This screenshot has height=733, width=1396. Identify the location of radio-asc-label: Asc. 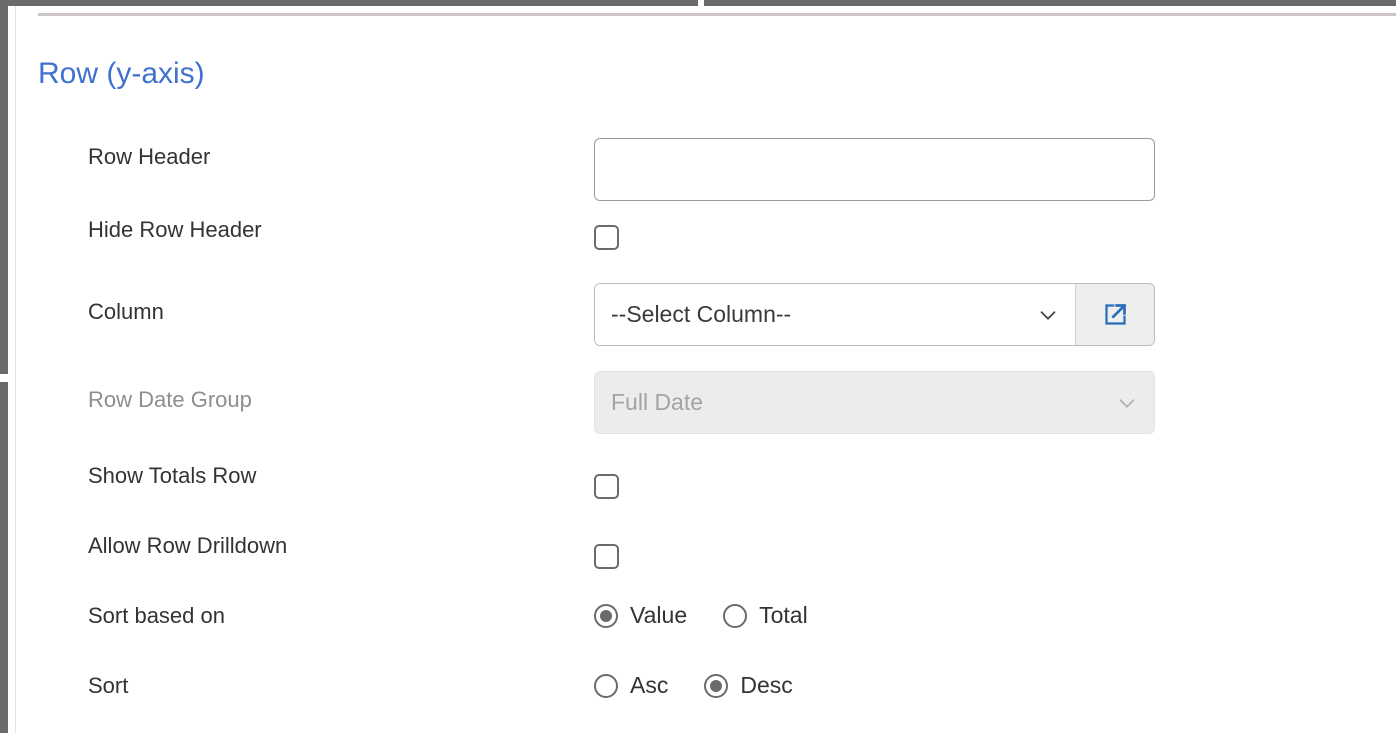
(649, 685).